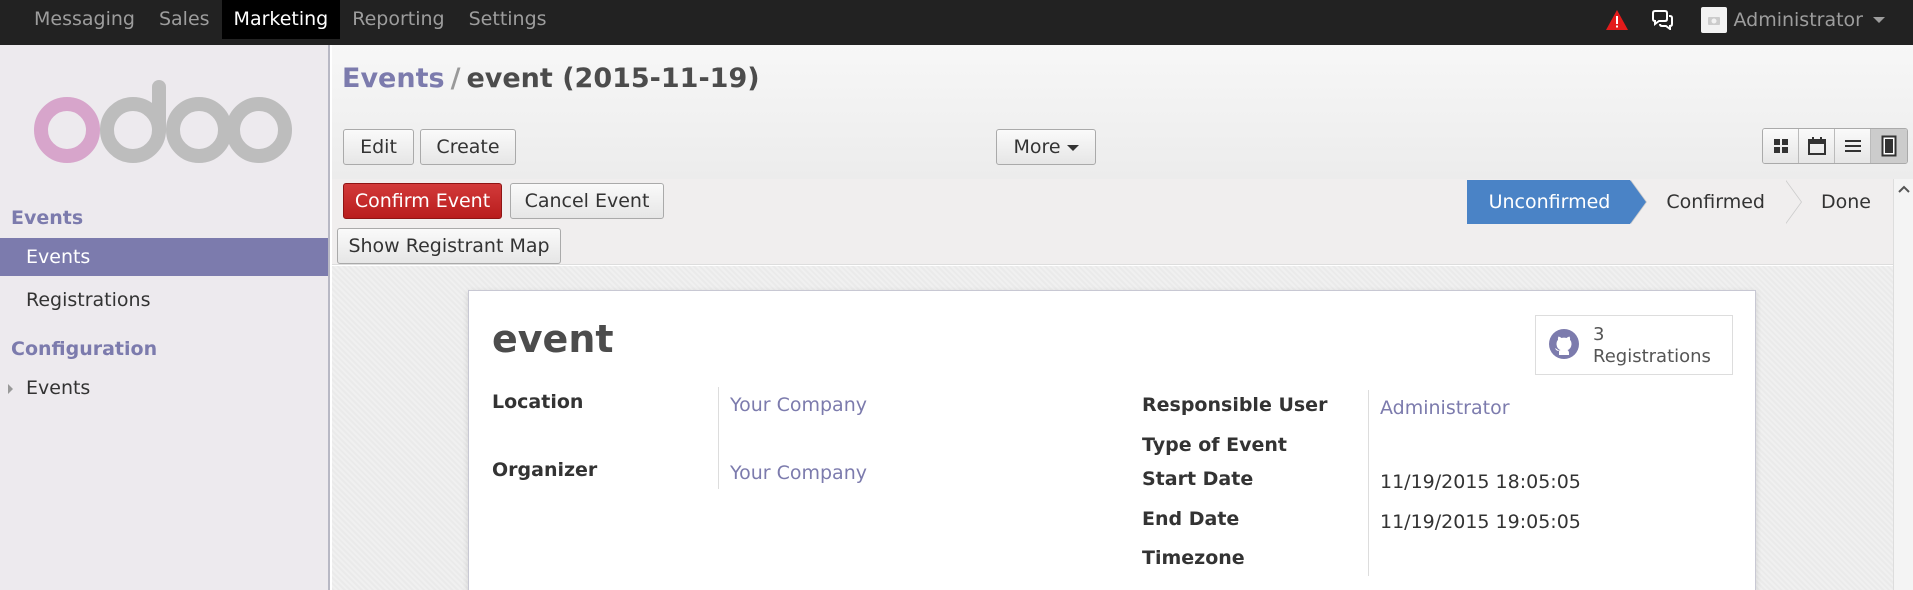 This screenshot has width=1913, height=590. I want to click on breadcrumb-current: event (2015-11-19), so click(613, 78).